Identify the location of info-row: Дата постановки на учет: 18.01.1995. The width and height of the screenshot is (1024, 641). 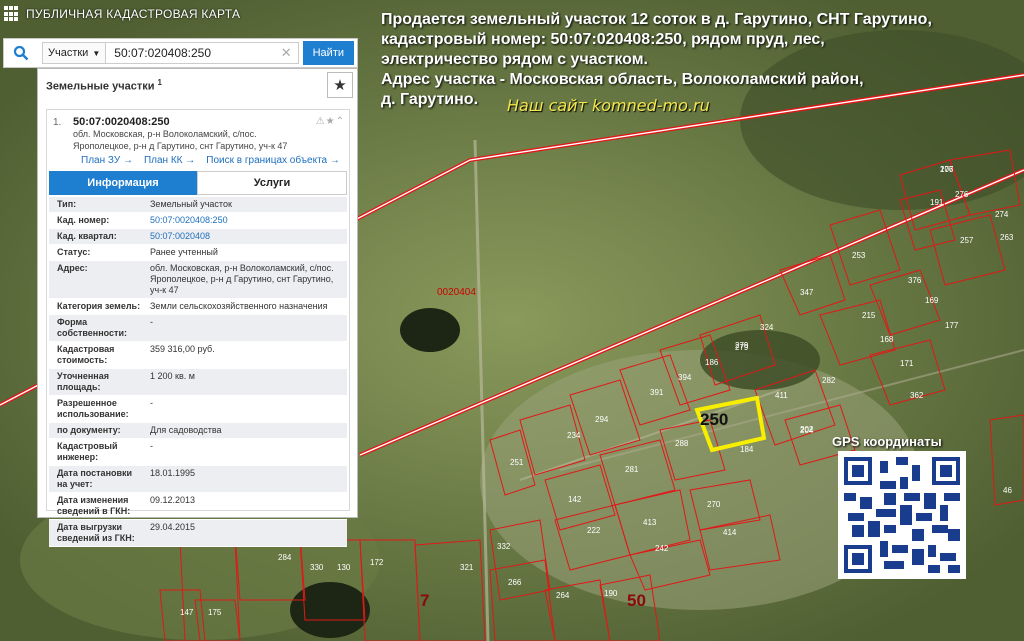
(198, 479).